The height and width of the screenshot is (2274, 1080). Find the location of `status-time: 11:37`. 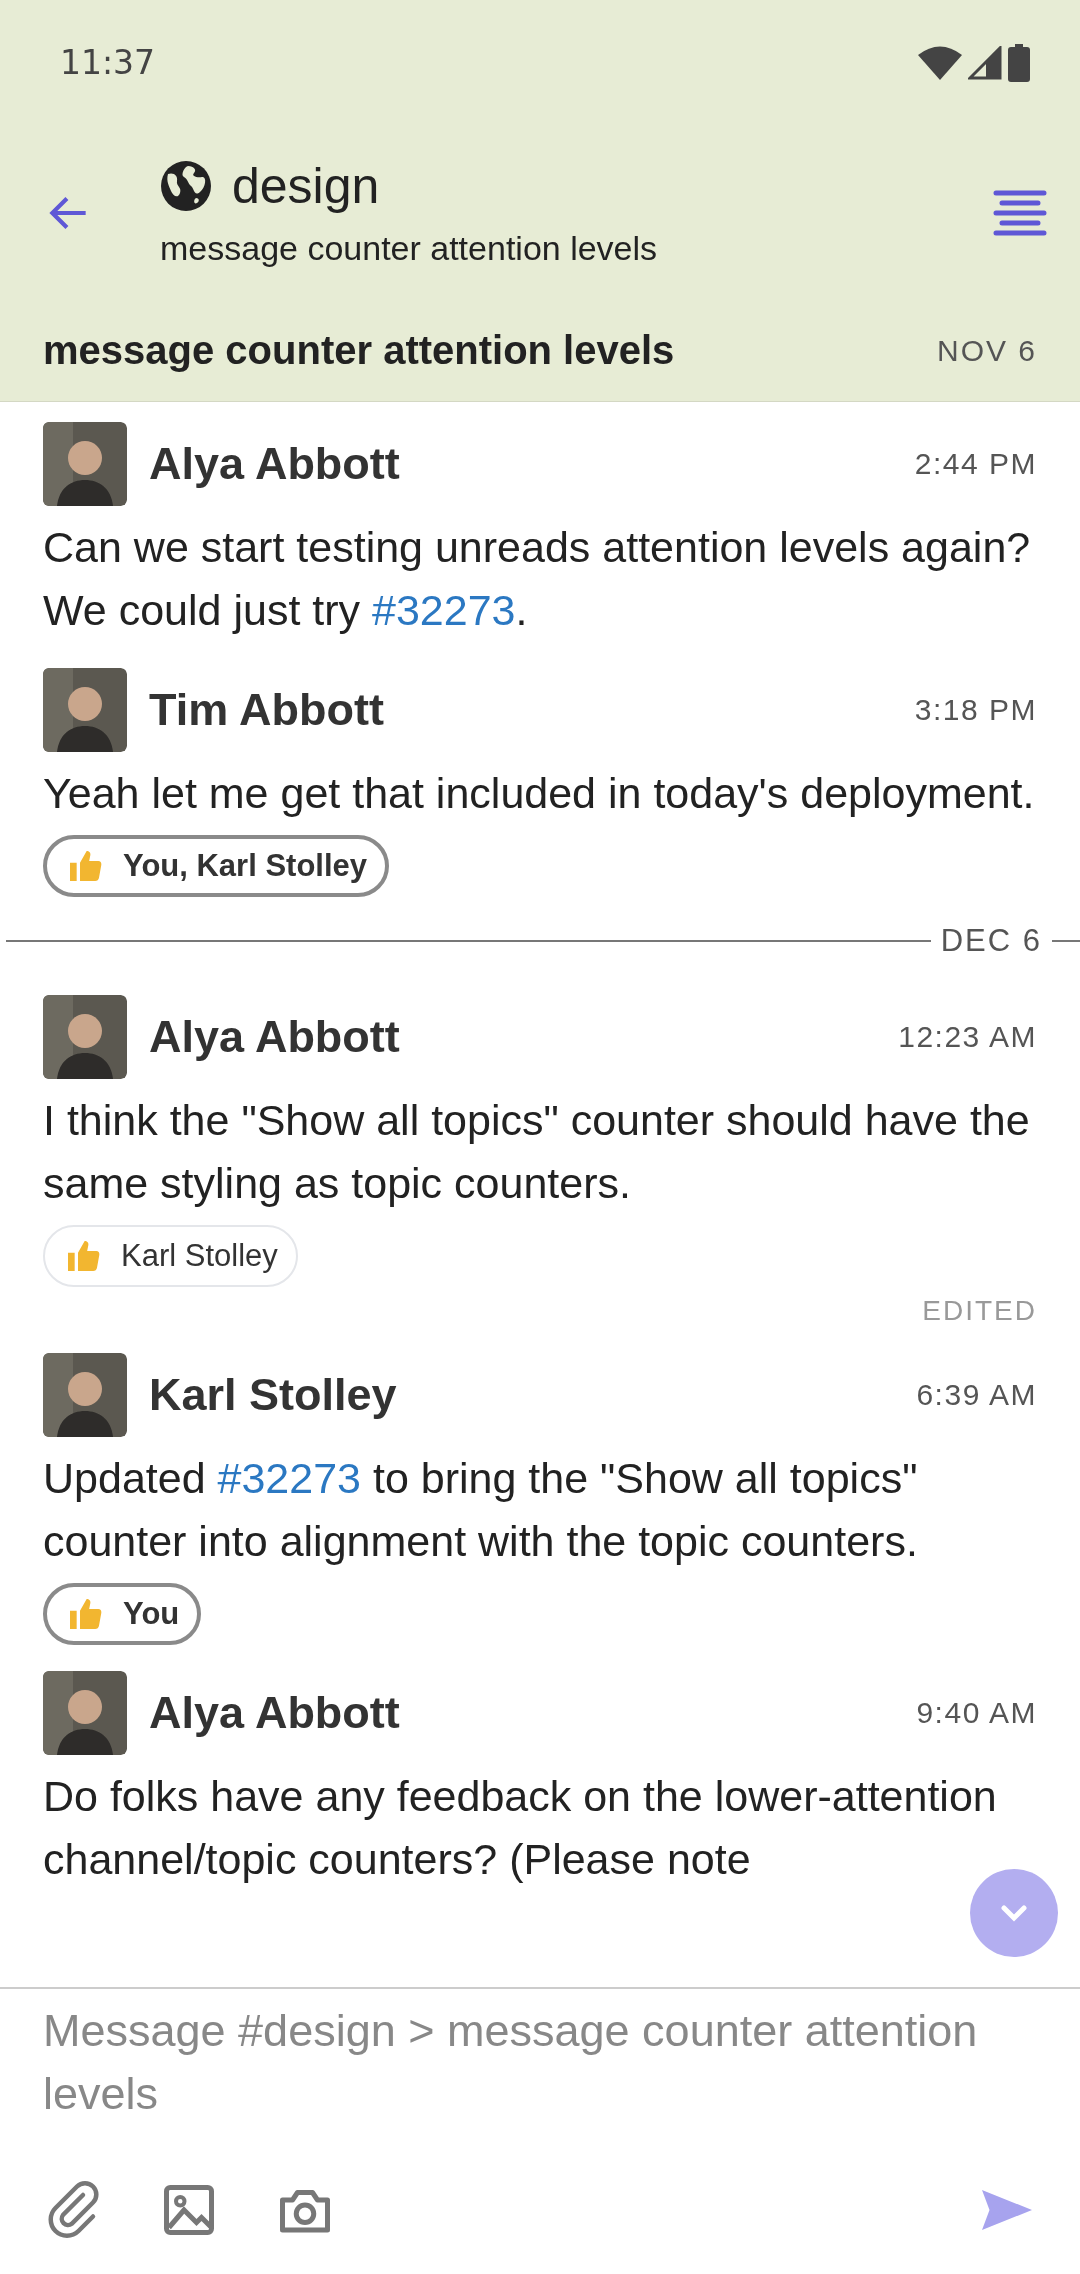

status-time: 11:37 is located at coordinates (108, 62).